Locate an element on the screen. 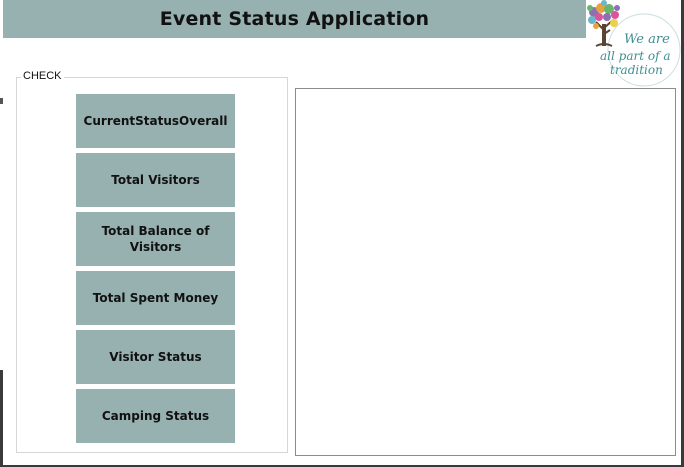 The image size is (684, 467). total-visitors-button: Total Visitors is located at coordinates (155, 180).